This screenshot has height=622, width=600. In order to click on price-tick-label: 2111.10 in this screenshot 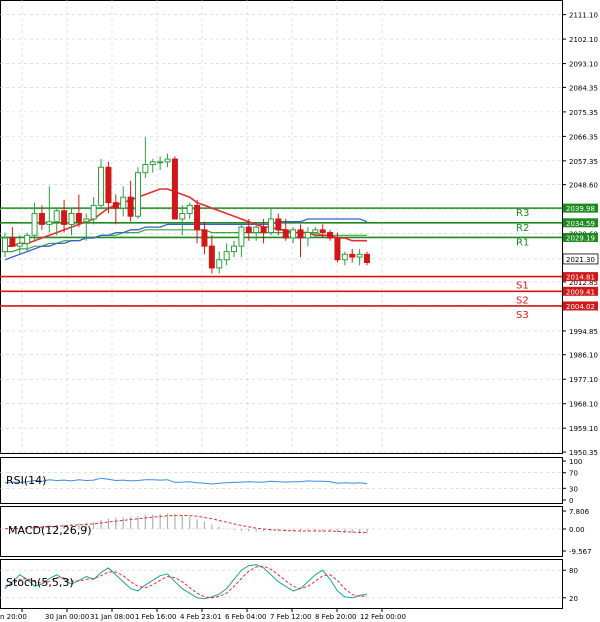, I will do `click(583, 16)`.